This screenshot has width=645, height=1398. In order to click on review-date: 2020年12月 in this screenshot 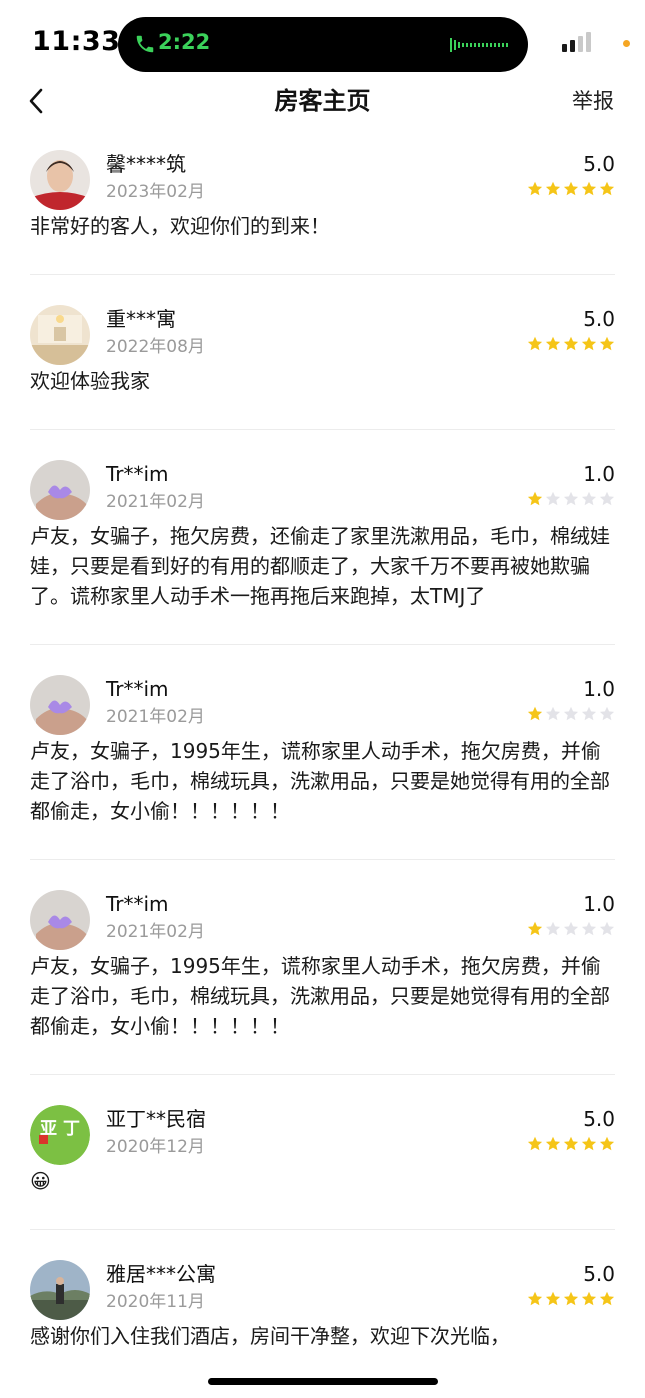, I will do `click(155, 1147)`.